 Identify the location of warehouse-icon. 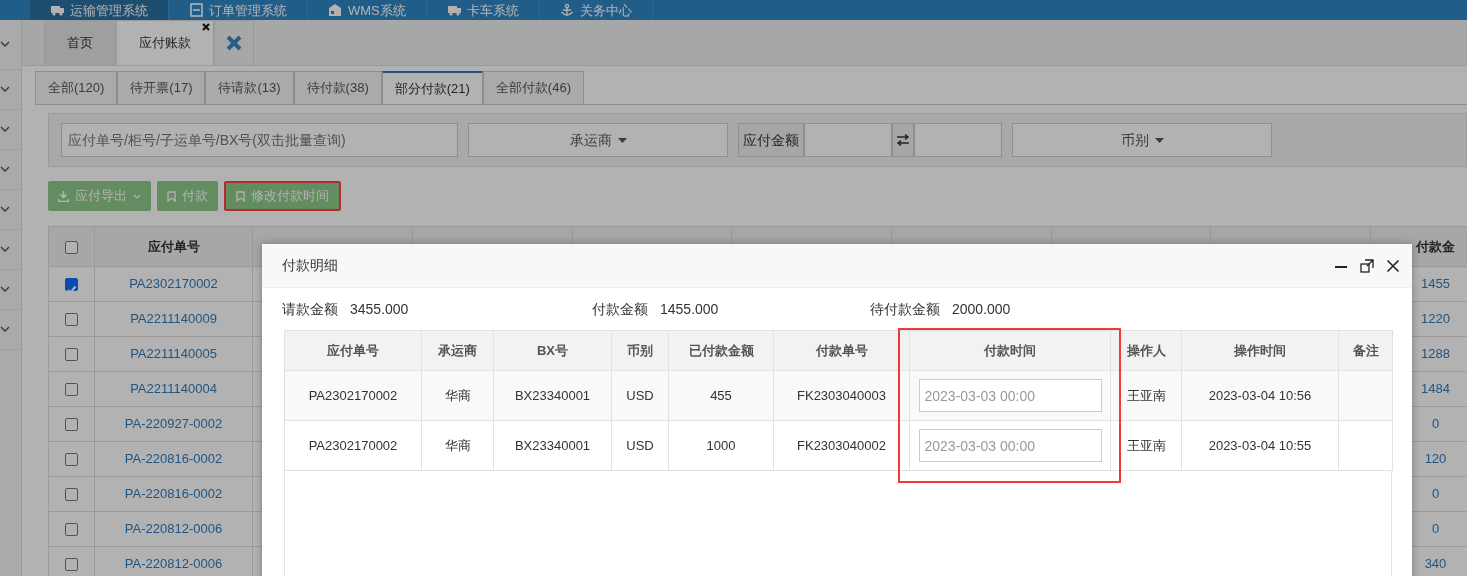
(335, 10).